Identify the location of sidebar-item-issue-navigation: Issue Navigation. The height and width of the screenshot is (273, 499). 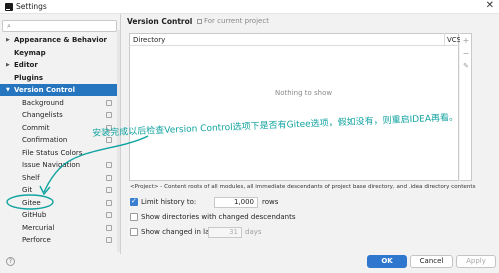
(59, 165).